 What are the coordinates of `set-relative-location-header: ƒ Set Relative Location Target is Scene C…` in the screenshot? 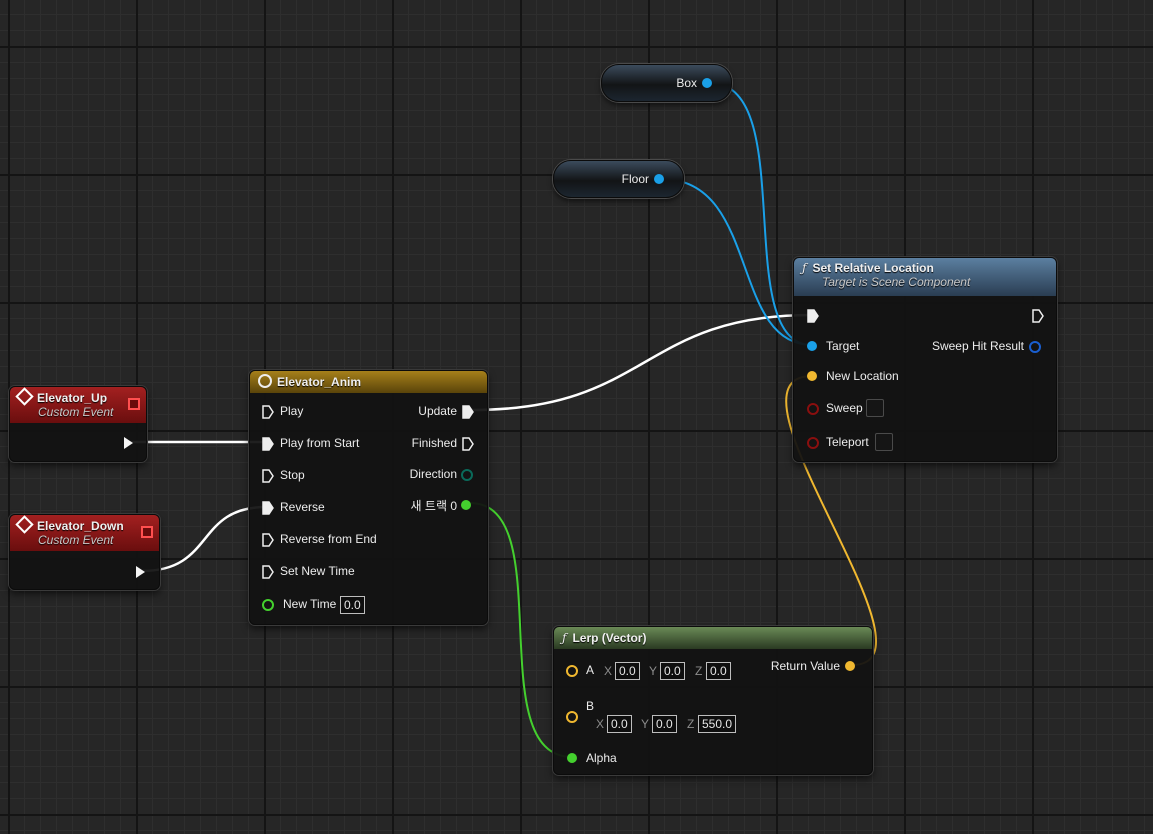 It's located at (925, 277).